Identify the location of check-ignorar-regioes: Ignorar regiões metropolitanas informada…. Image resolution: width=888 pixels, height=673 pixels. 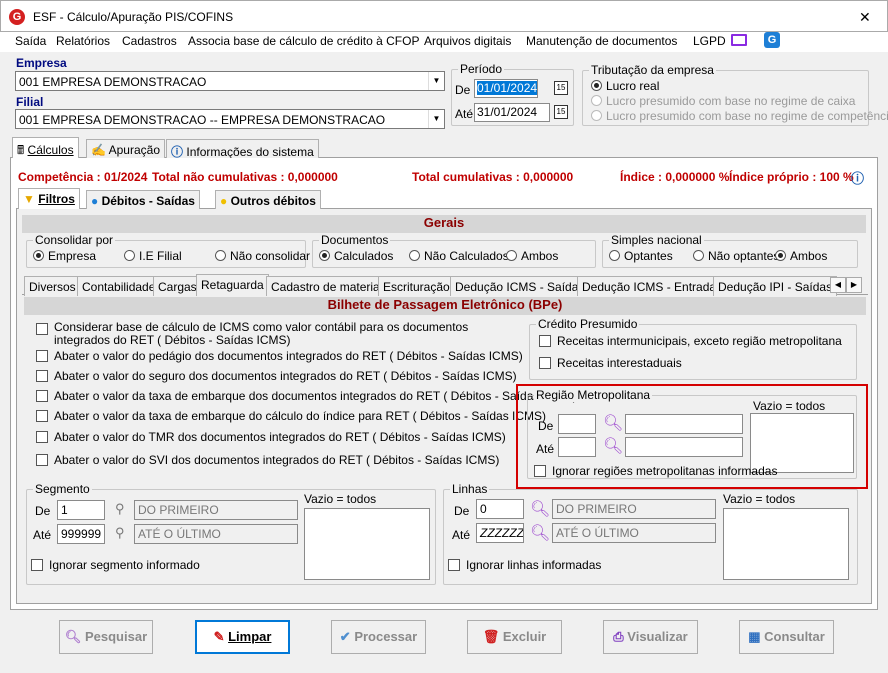
(655, 471).